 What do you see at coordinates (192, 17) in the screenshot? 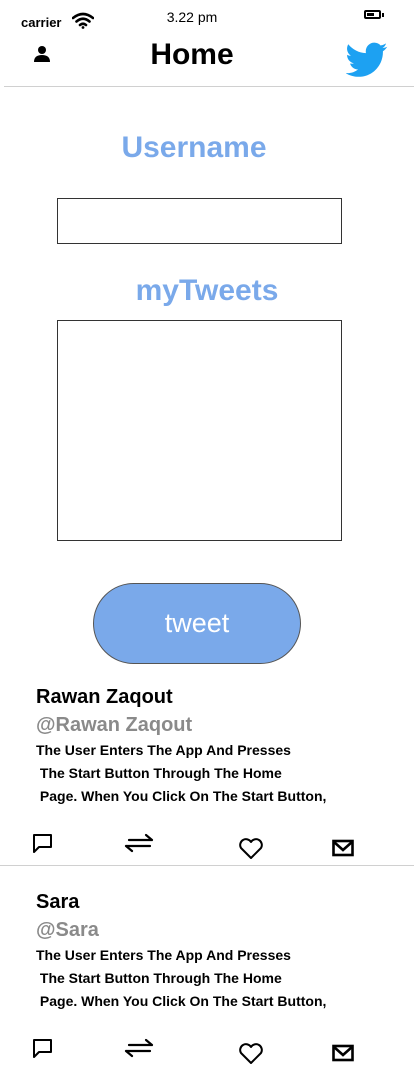
I see `status-time: 3.22 pm` at bounding box center [192, 17].